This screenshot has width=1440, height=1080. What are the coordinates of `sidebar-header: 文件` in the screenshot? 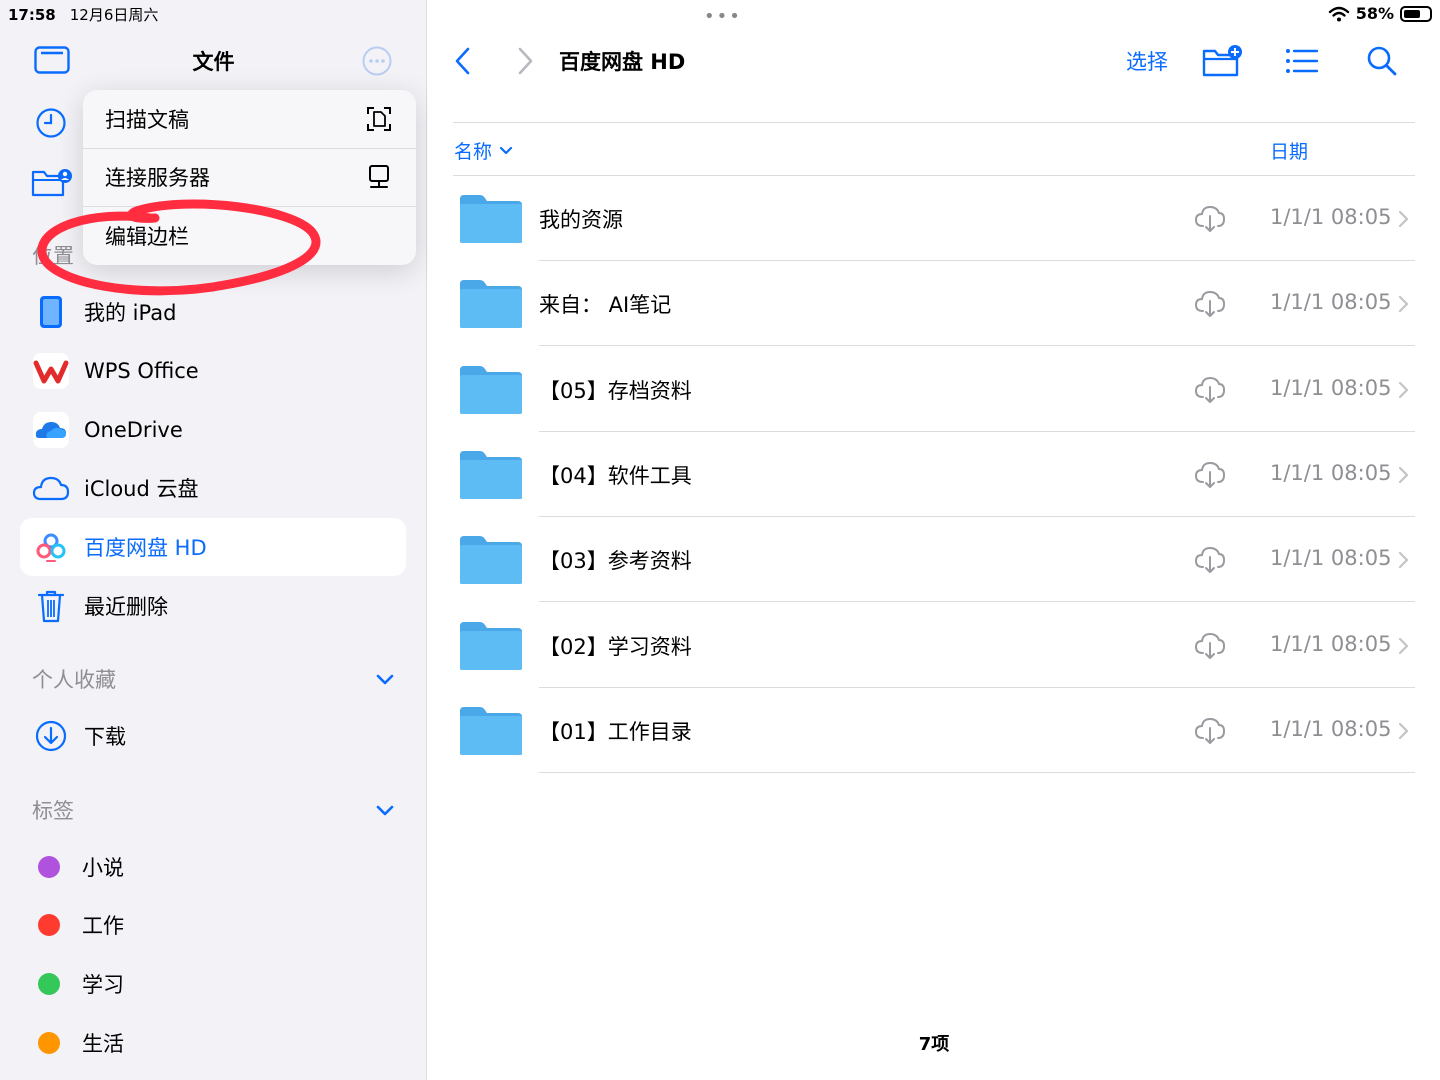 It's located at (213, 62).